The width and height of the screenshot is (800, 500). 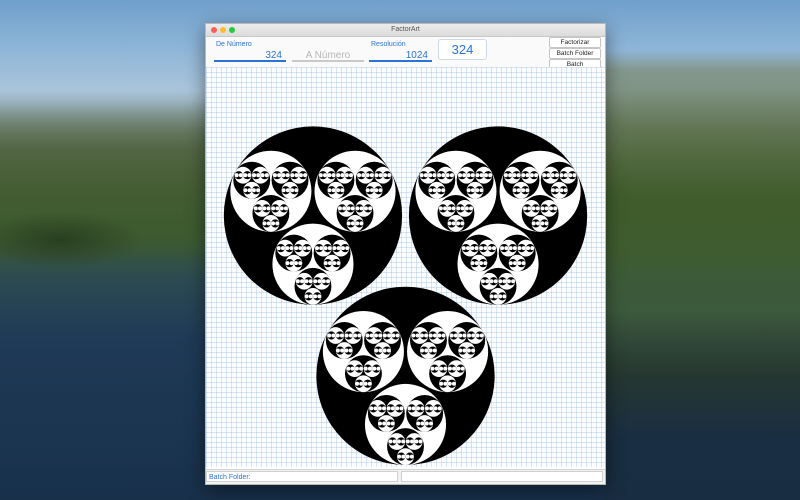 I want to click on to-number-field: A Número, so click(x=328, y=52).